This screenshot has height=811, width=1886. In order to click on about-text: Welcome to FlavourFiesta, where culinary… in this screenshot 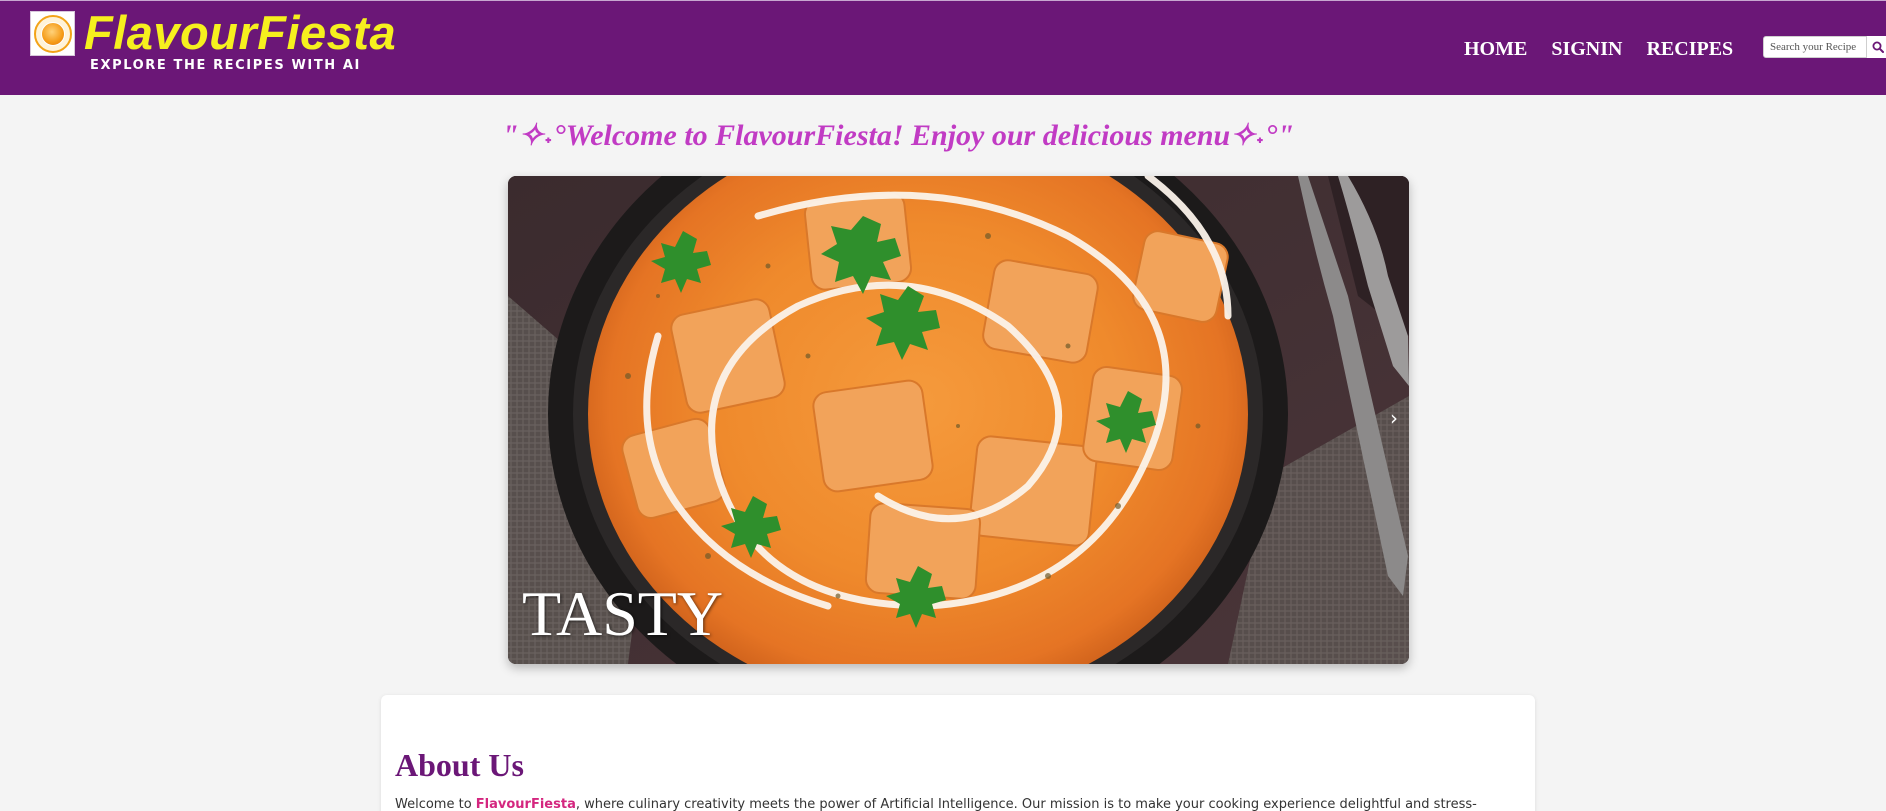, I will do `click(958, 803)`.